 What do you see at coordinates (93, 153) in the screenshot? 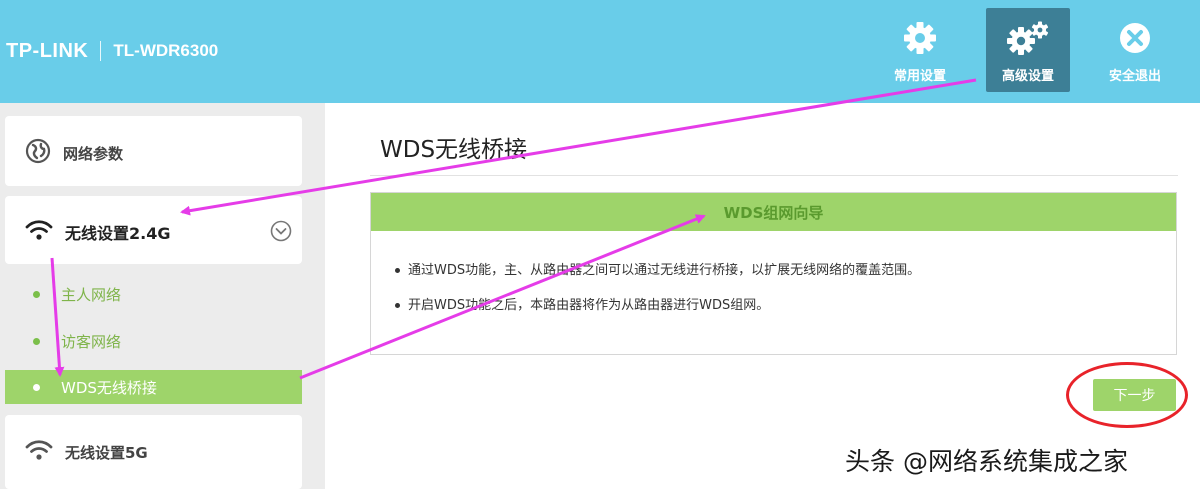
I see `sidebar-item-label: 网络参数` at bounding box center [93, 153].